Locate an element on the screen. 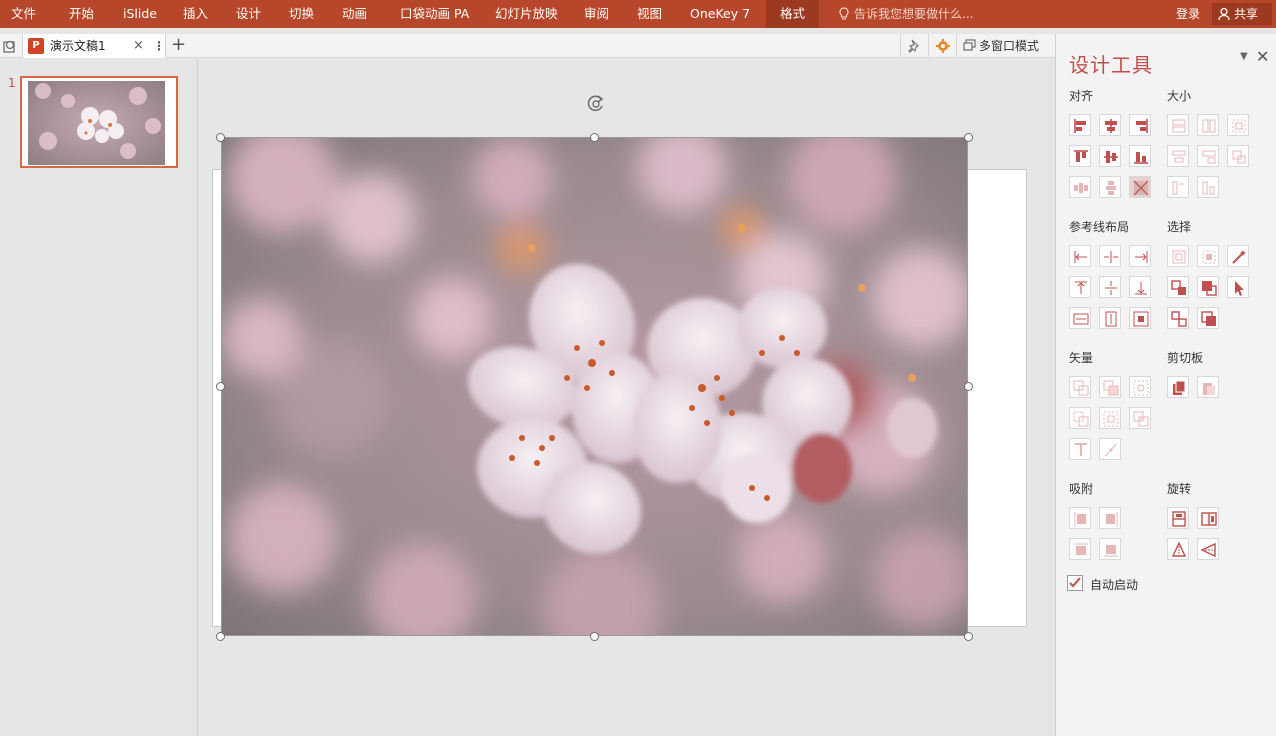  align-bottom-icon is located at coordinates (1140, 156).